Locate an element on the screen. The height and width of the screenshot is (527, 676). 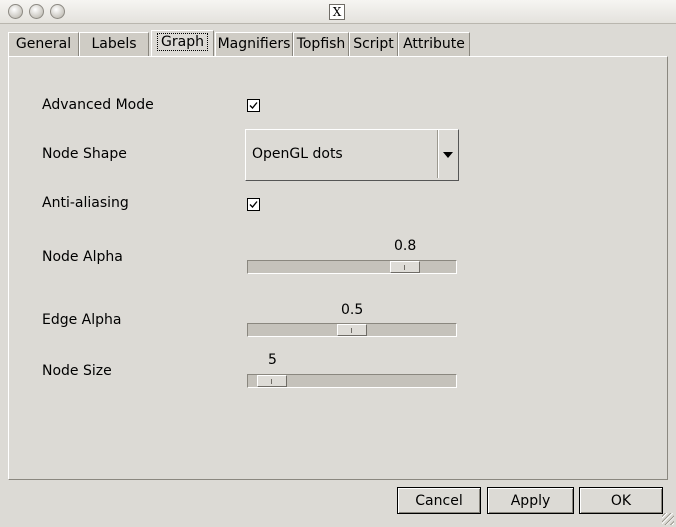
chevron-down-icon is located at coordinates (448, 155).